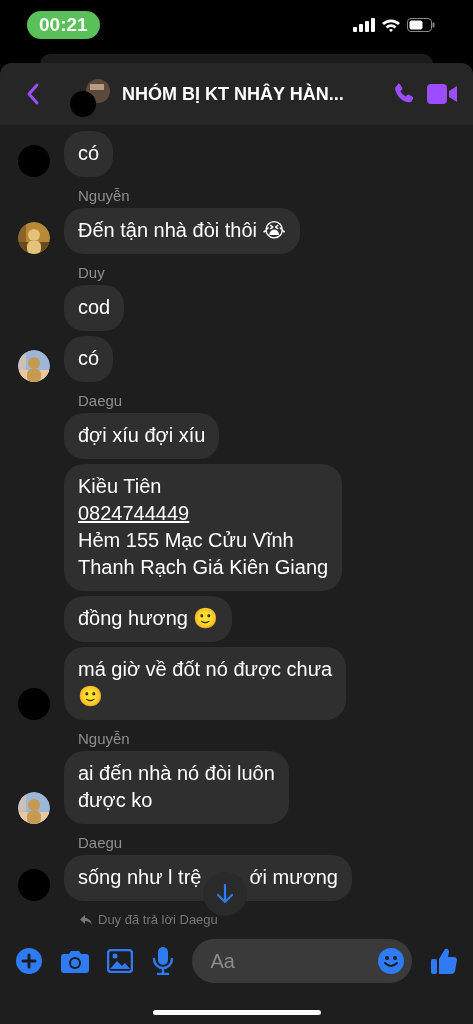 This screenshot has height=1024, width=473. I want to click on message-text: cod, so click(94, 307).